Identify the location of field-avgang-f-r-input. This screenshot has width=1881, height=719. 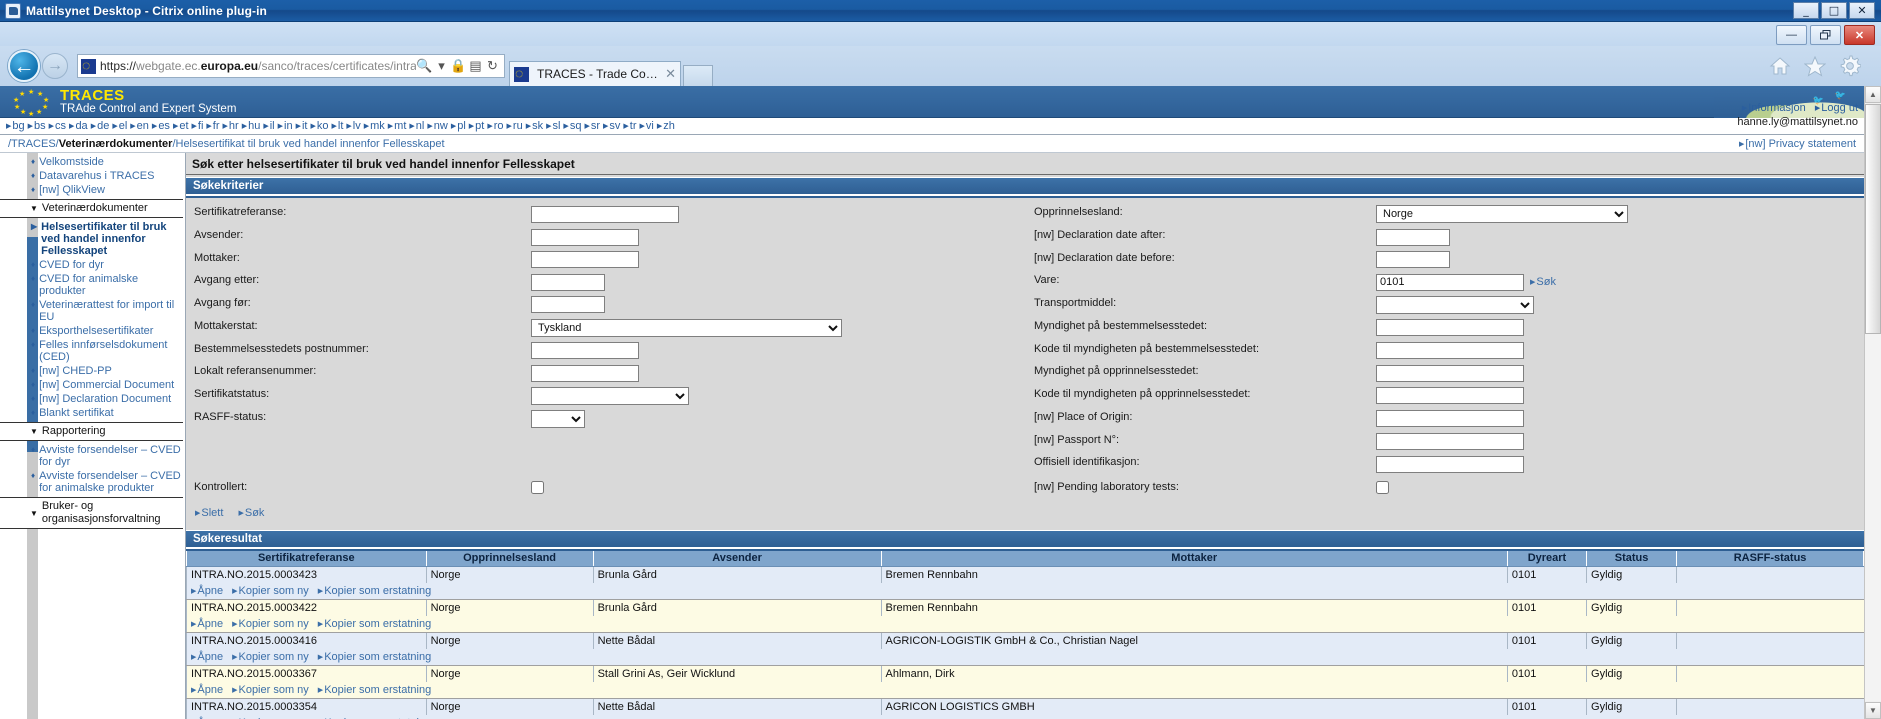
(568, 304).